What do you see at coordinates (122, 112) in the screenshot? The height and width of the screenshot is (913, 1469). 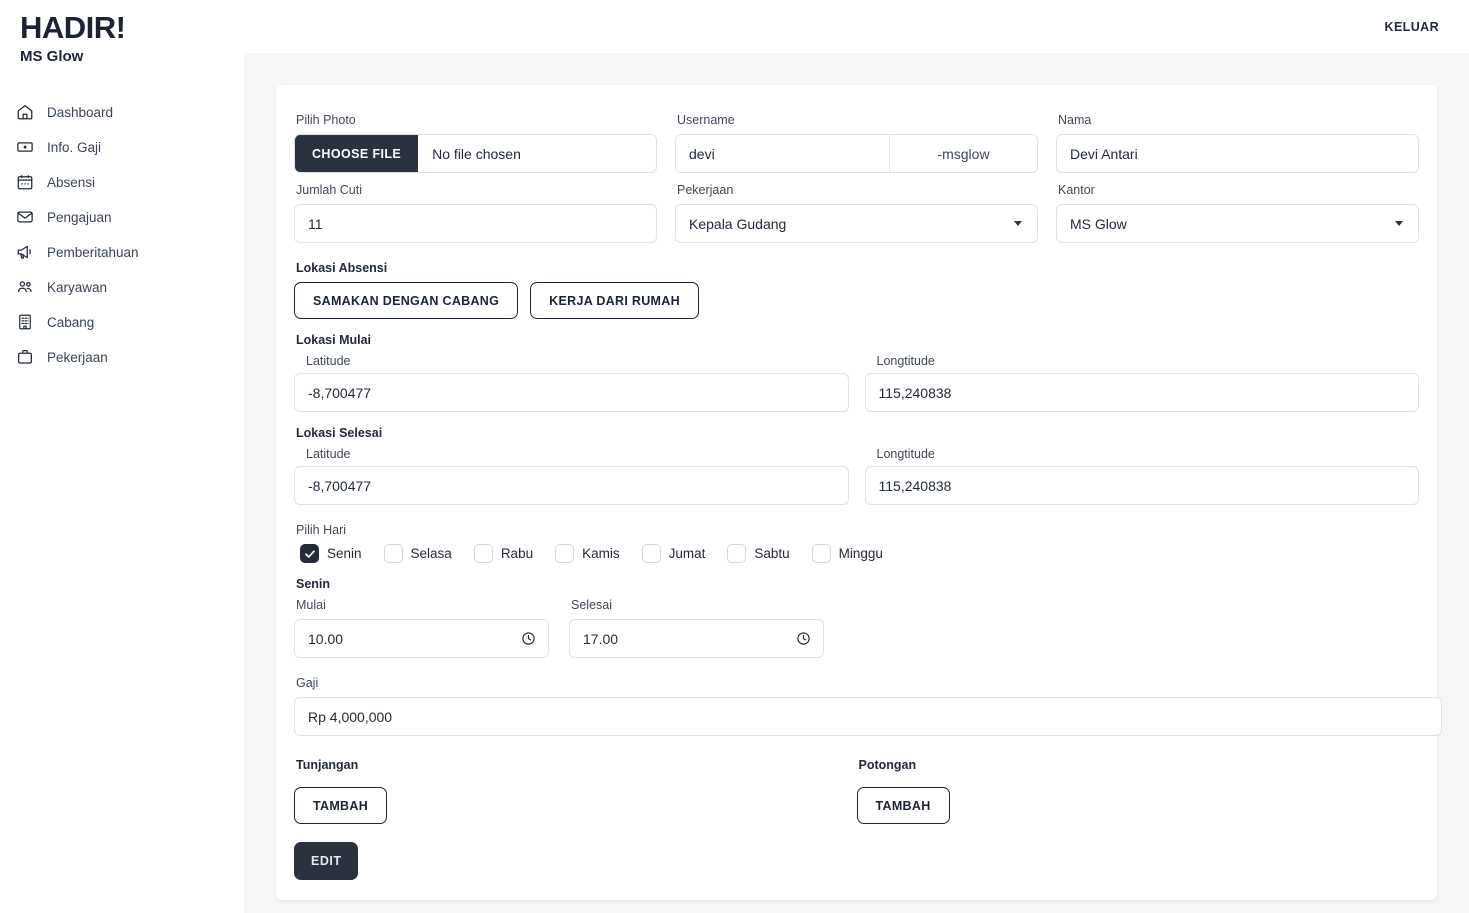 I see `sidebar-item-dashboard: Dashboard` at bounding box center [122, 112].